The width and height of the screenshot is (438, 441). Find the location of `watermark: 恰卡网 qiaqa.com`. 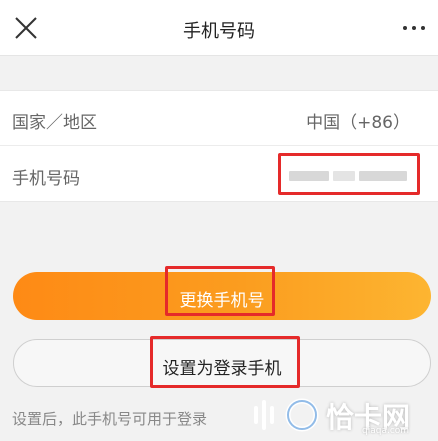

watermark: 恰卡网 qiaqa.com is located at coordinates (341, 416).